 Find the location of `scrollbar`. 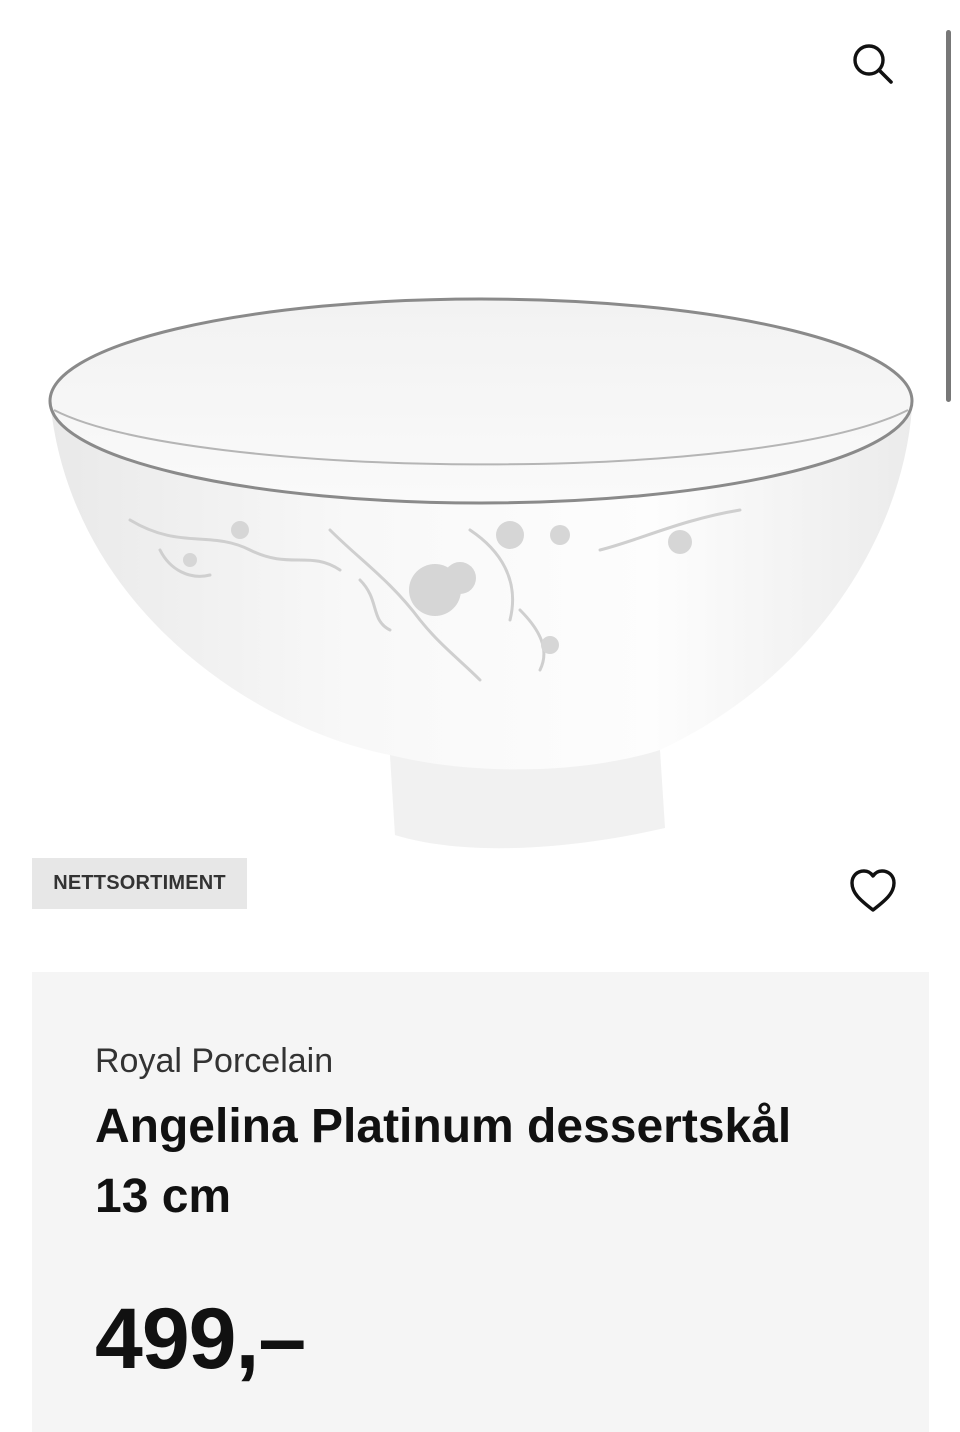

scrollbar is located at coordinates (948, 216).